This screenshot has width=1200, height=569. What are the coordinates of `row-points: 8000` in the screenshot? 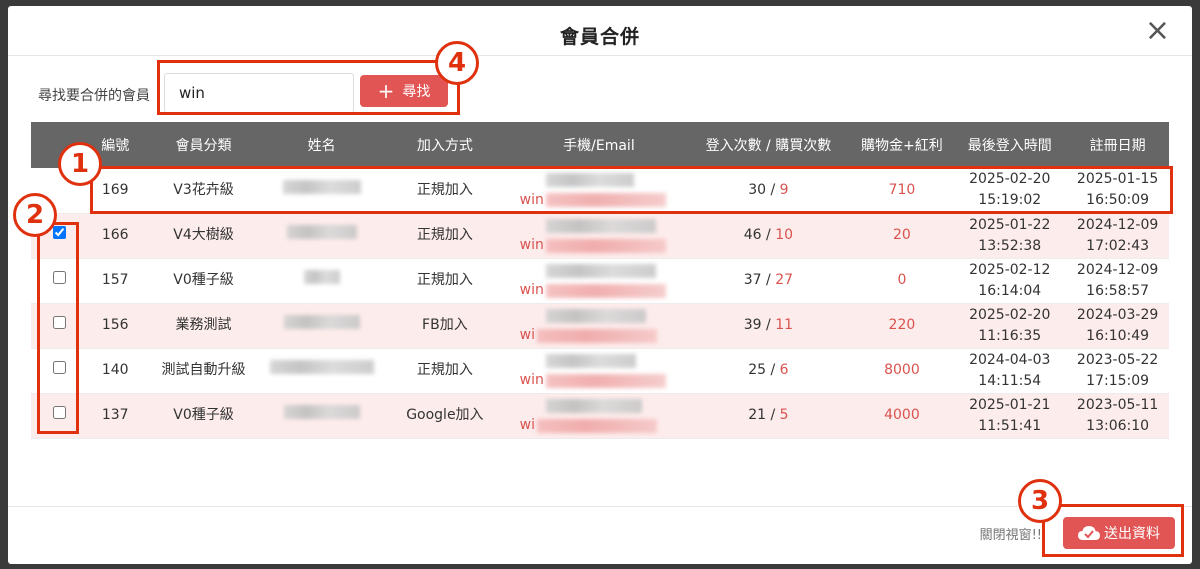 It's located at (902, 371).